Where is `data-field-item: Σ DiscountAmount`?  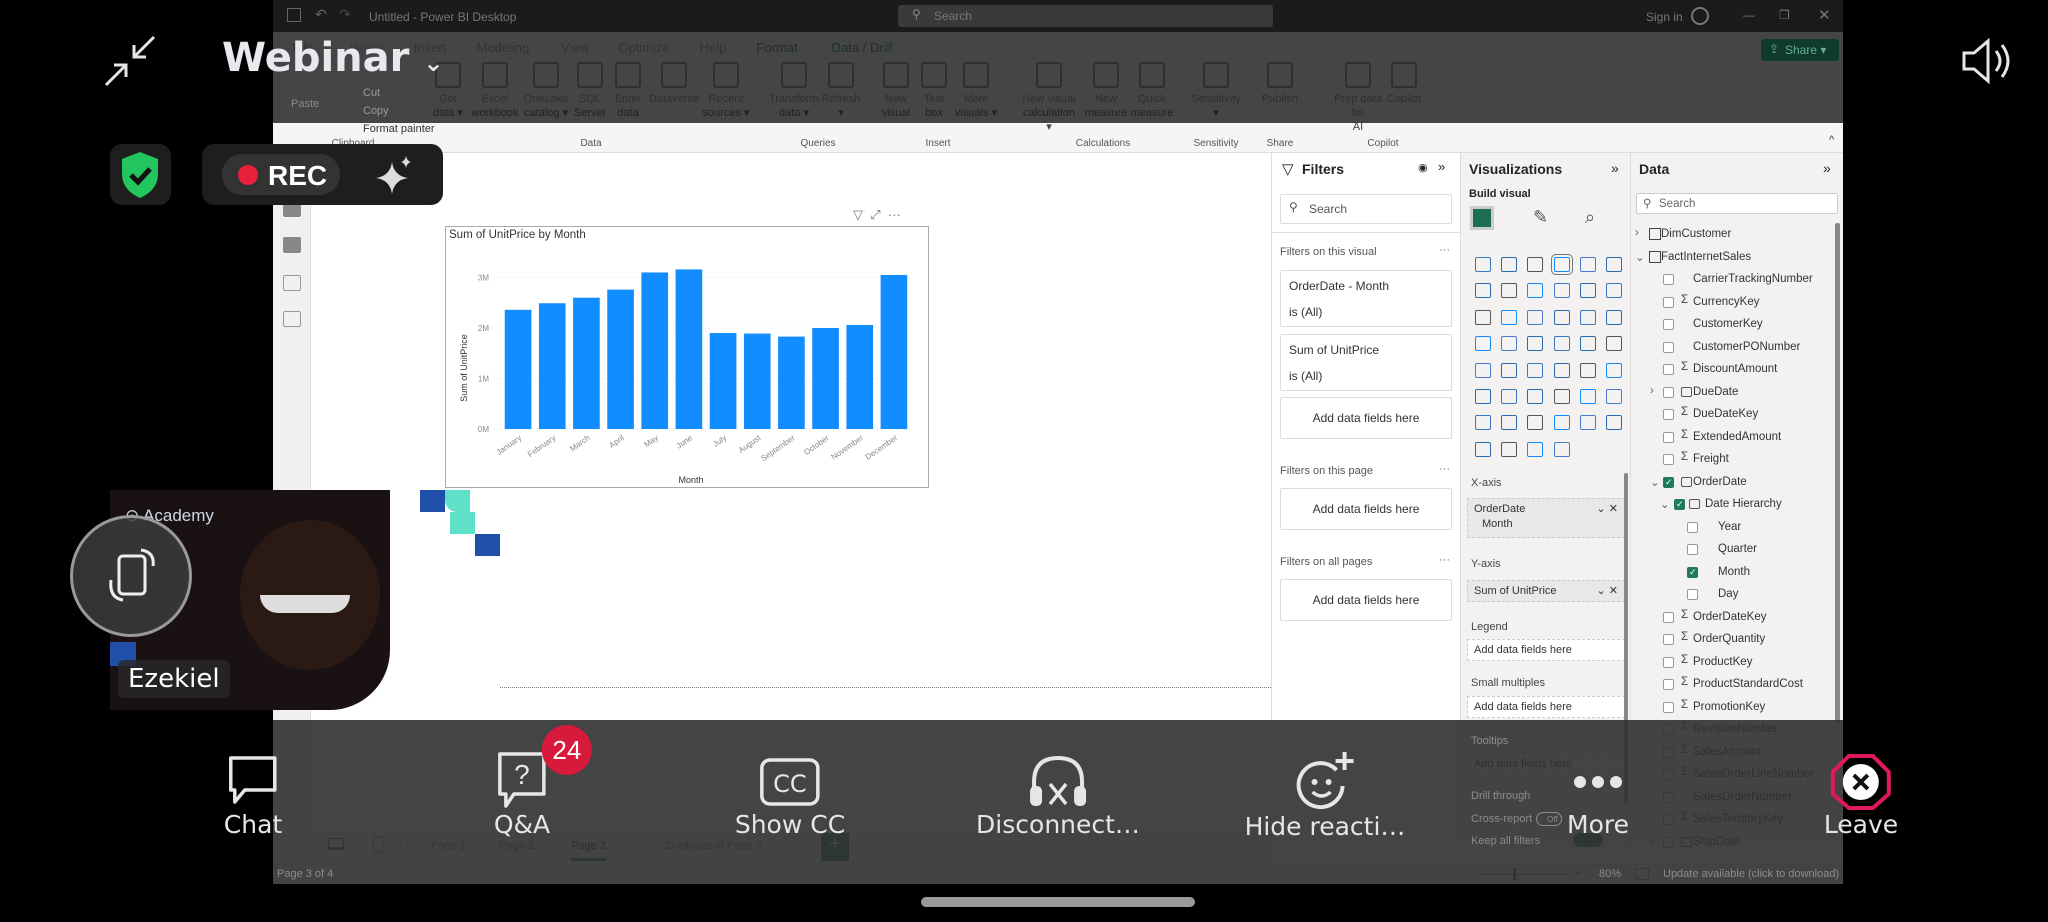
data-field-item: Σ DiscountAmount is located at coordinates (1731, 370).